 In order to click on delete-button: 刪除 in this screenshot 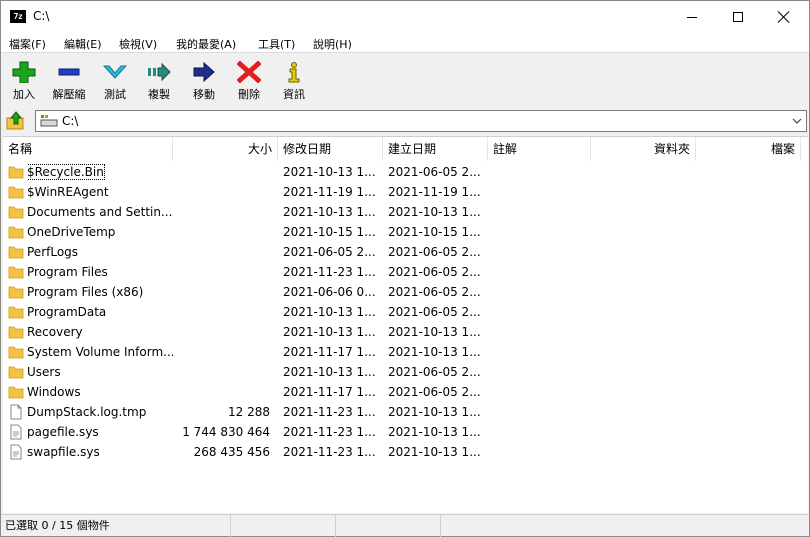, I will do `click(249, 81)`.